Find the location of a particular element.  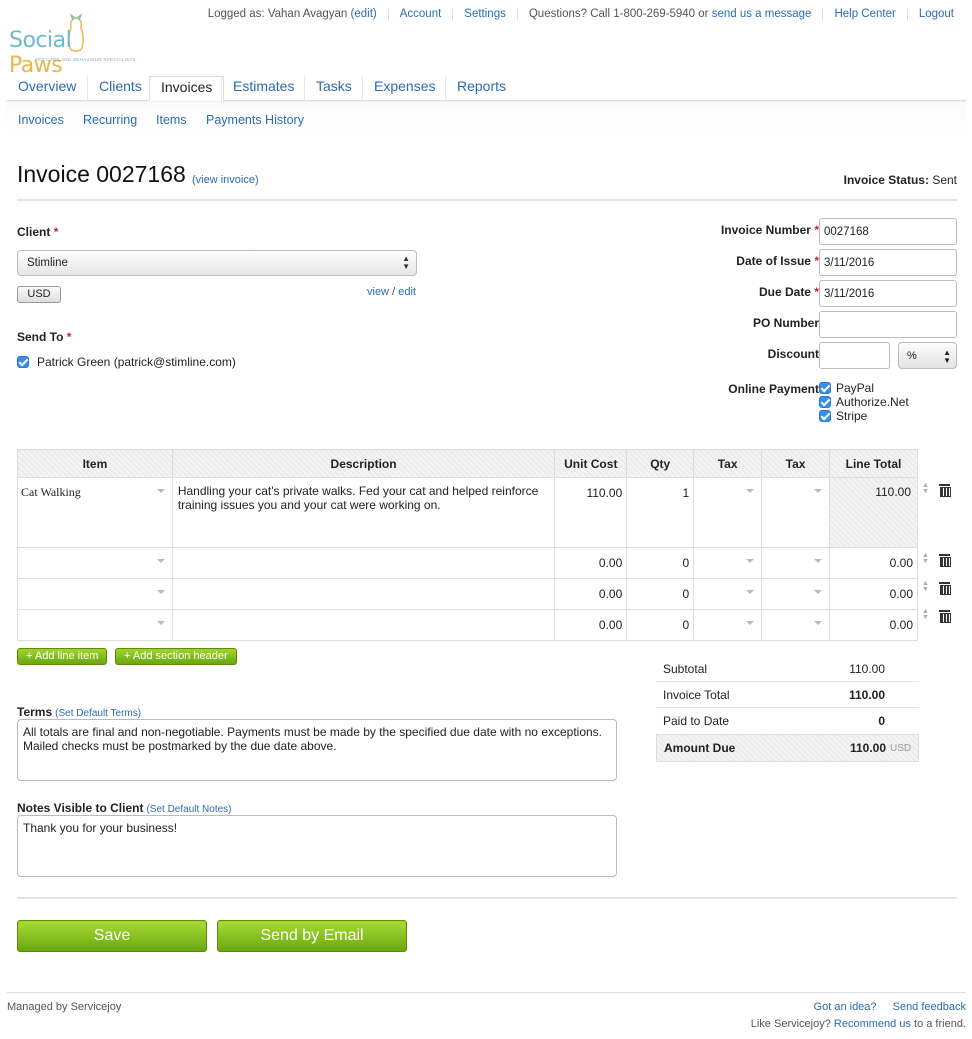

send-feedback-link: Send feedback is located at coordinates (929, 1007).